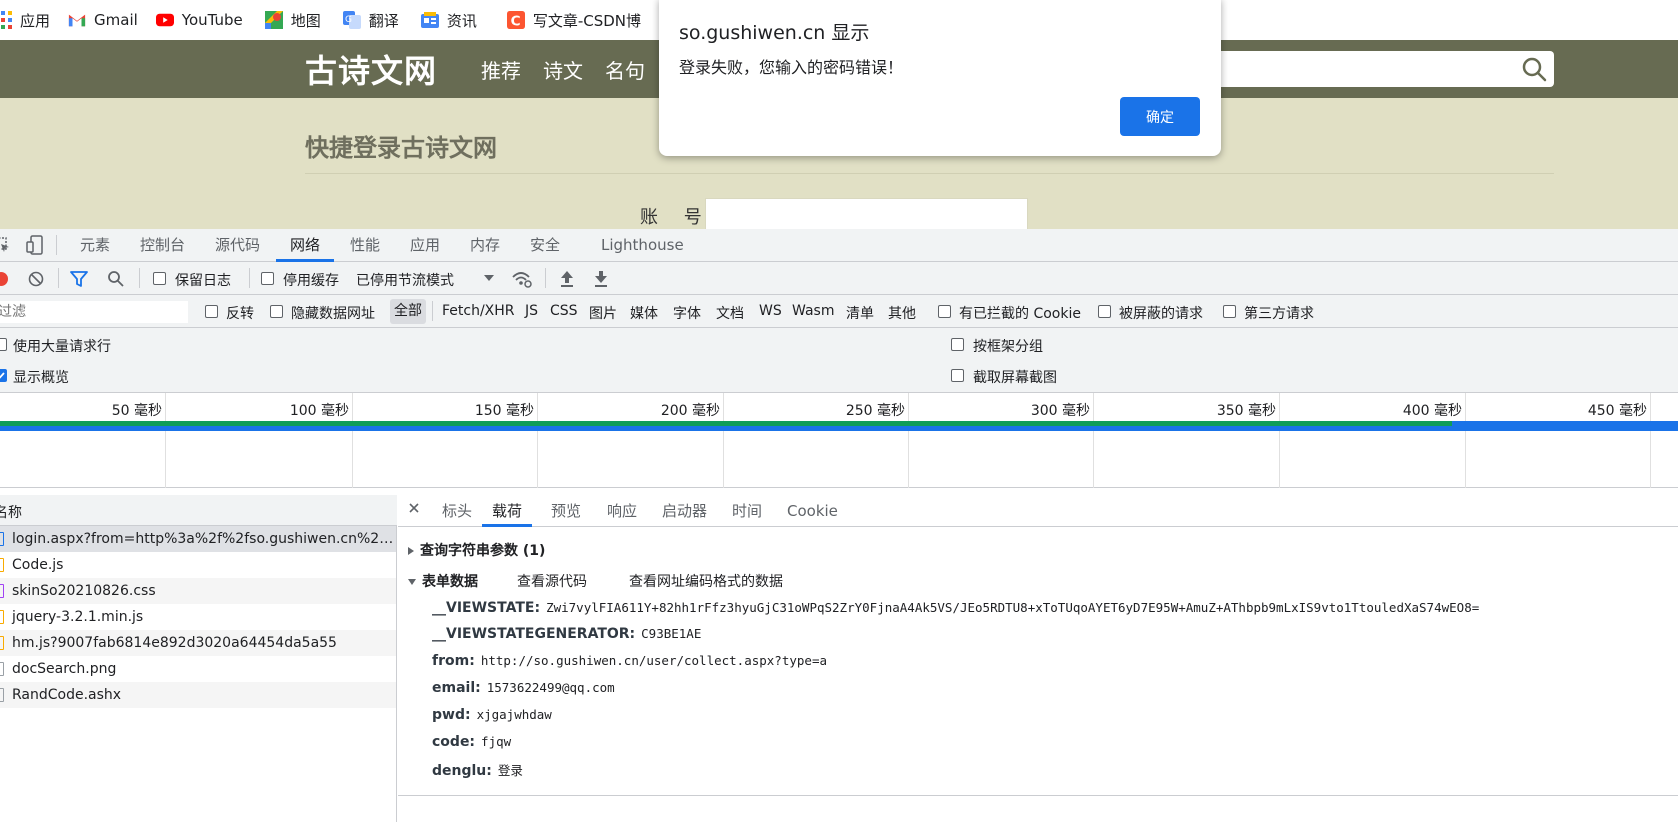  I want to click on import-har-icon, so click(567, 281).